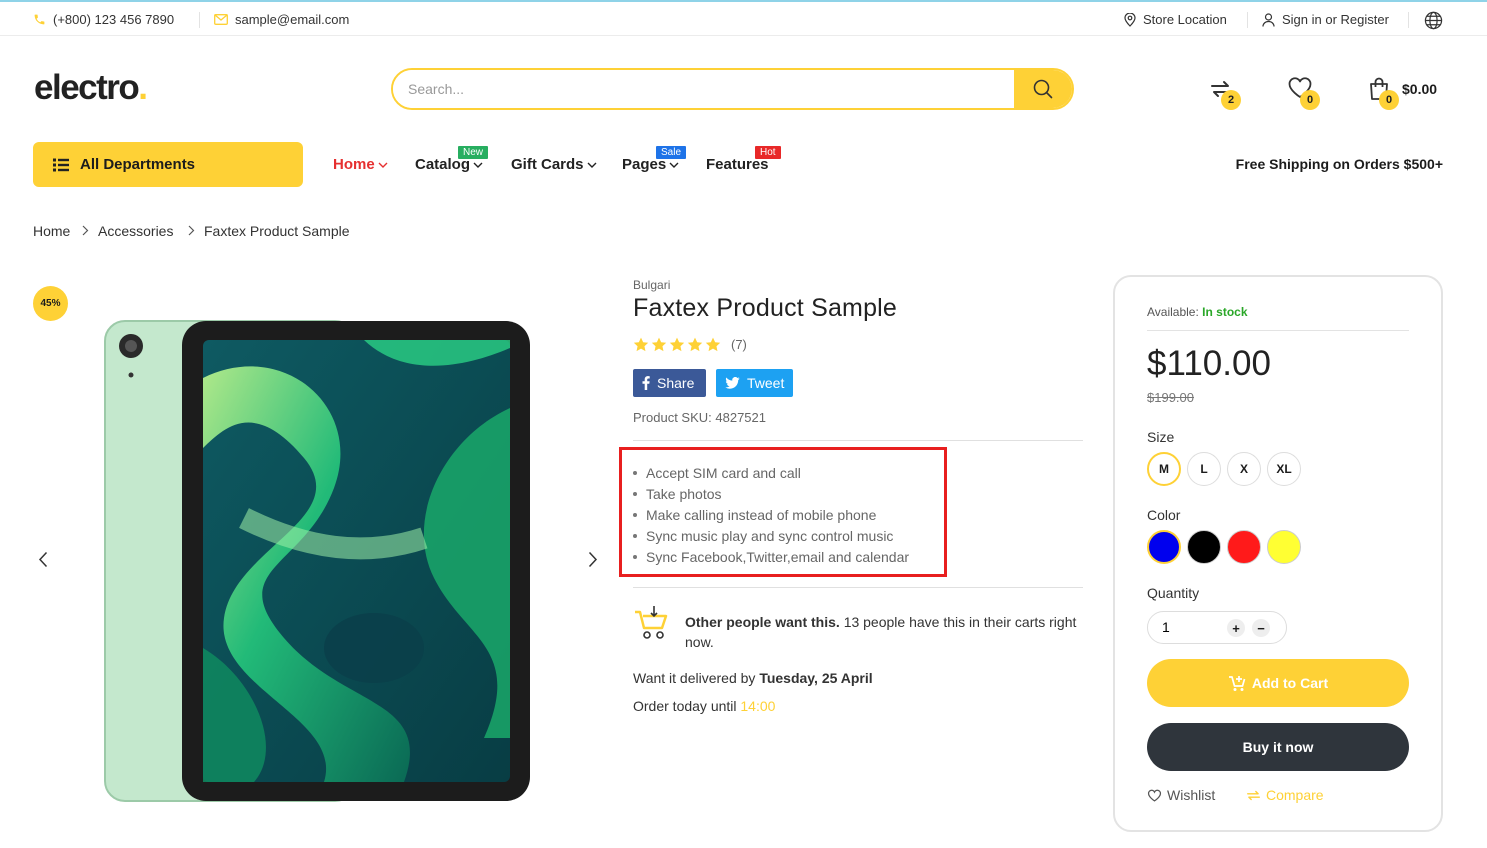 The width and height of the screenshot is (1487, 848). Describe the element at coordinates (1244, 547) in the screenshot. I see `color-swatch-red` at that location.